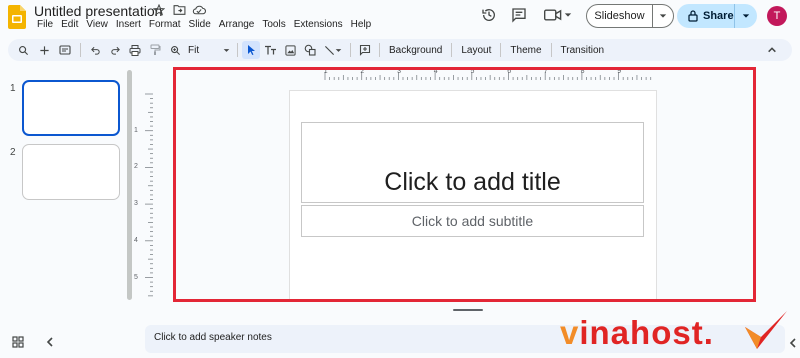 The width and height of the screenshot is (800, 358). Describe the element at coordinates (290, 50) in the screenshot. I see `insert-image-icon` at that location.